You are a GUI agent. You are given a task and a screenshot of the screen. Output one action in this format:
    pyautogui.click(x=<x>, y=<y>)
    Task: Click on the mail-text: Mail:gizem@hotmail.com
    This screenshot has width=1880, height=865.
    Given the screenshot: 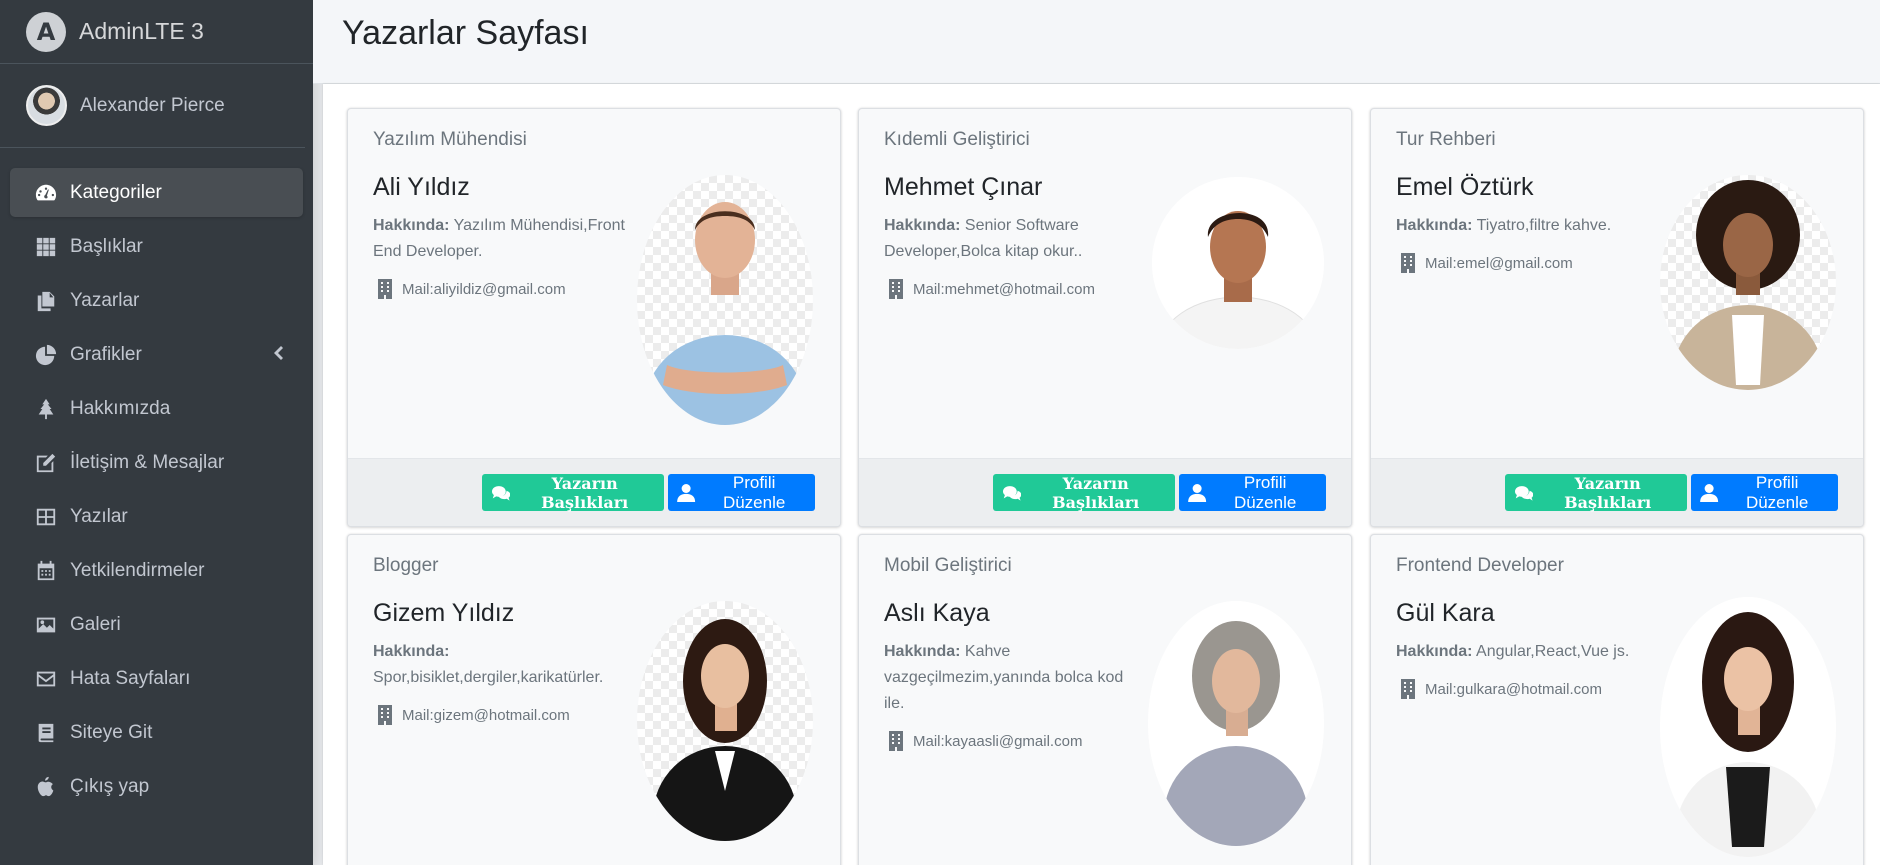 What is the action you would take?
    pyautogui.click(x=486, y=715)
    